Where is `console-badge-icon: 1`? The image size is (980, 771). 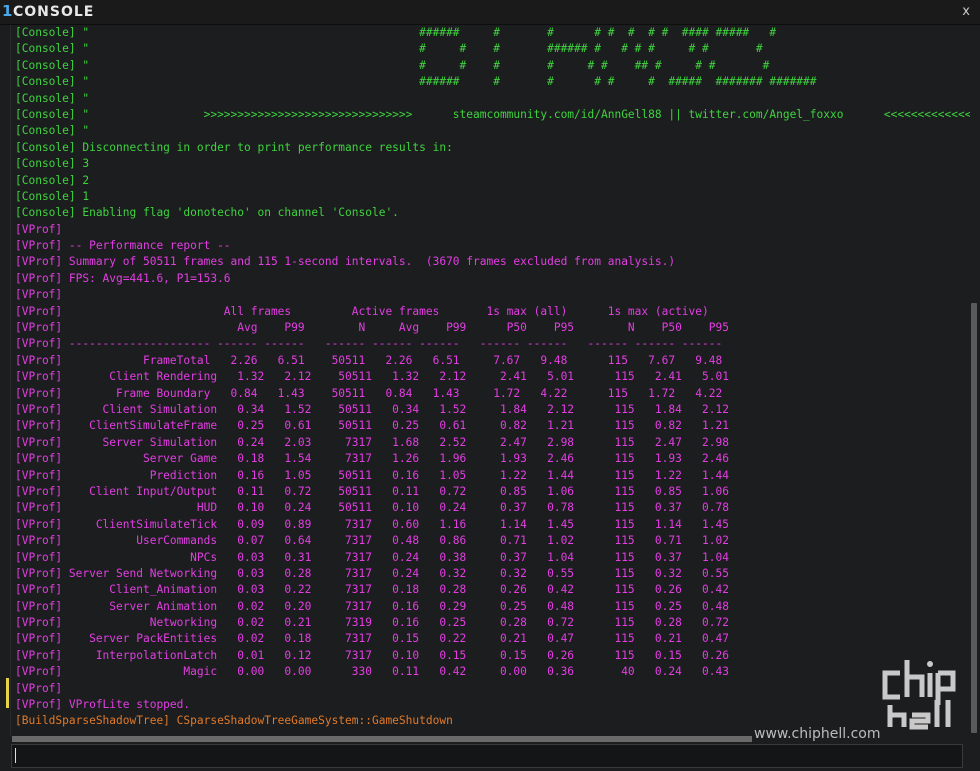
console-badge-icon: 1 is located at coordinates (7, 11).